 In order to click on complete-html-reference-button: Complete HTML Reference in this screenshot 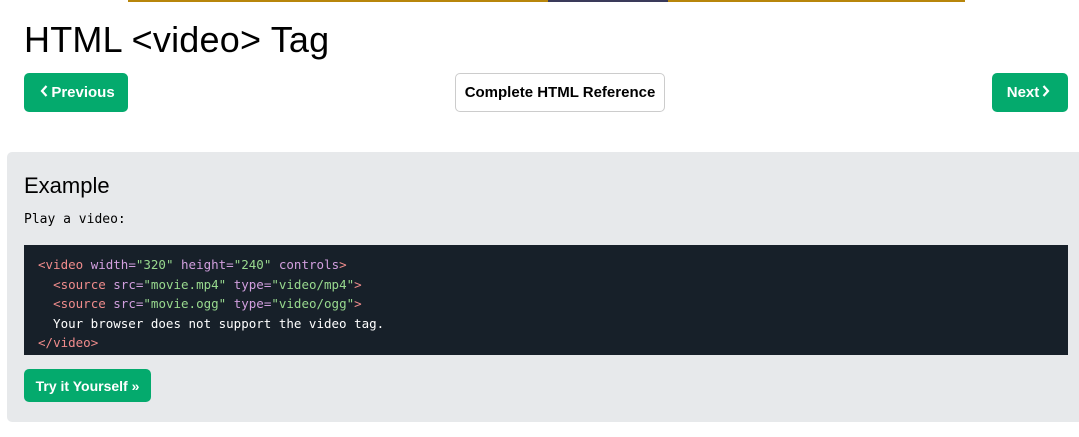, I will do `click(560, 92)`.